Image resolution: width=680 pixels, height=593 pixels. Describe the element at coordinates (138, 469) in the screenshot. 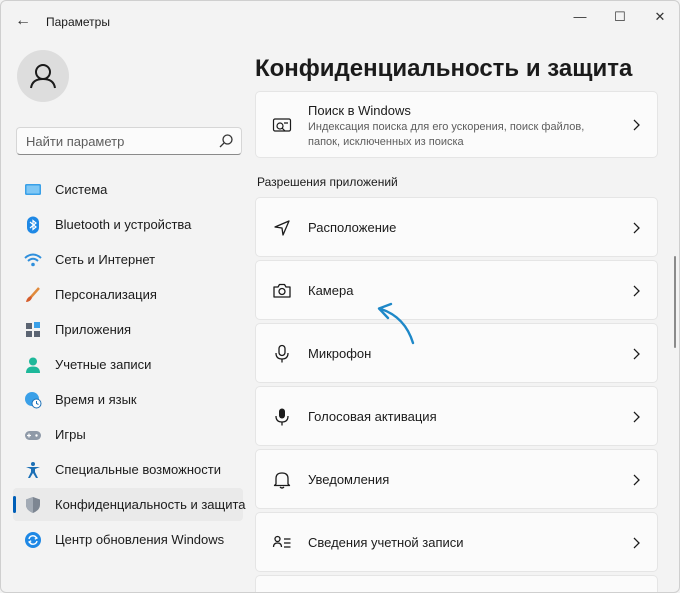

I see `sidebar-item-label: Специальные возможности` at that location.